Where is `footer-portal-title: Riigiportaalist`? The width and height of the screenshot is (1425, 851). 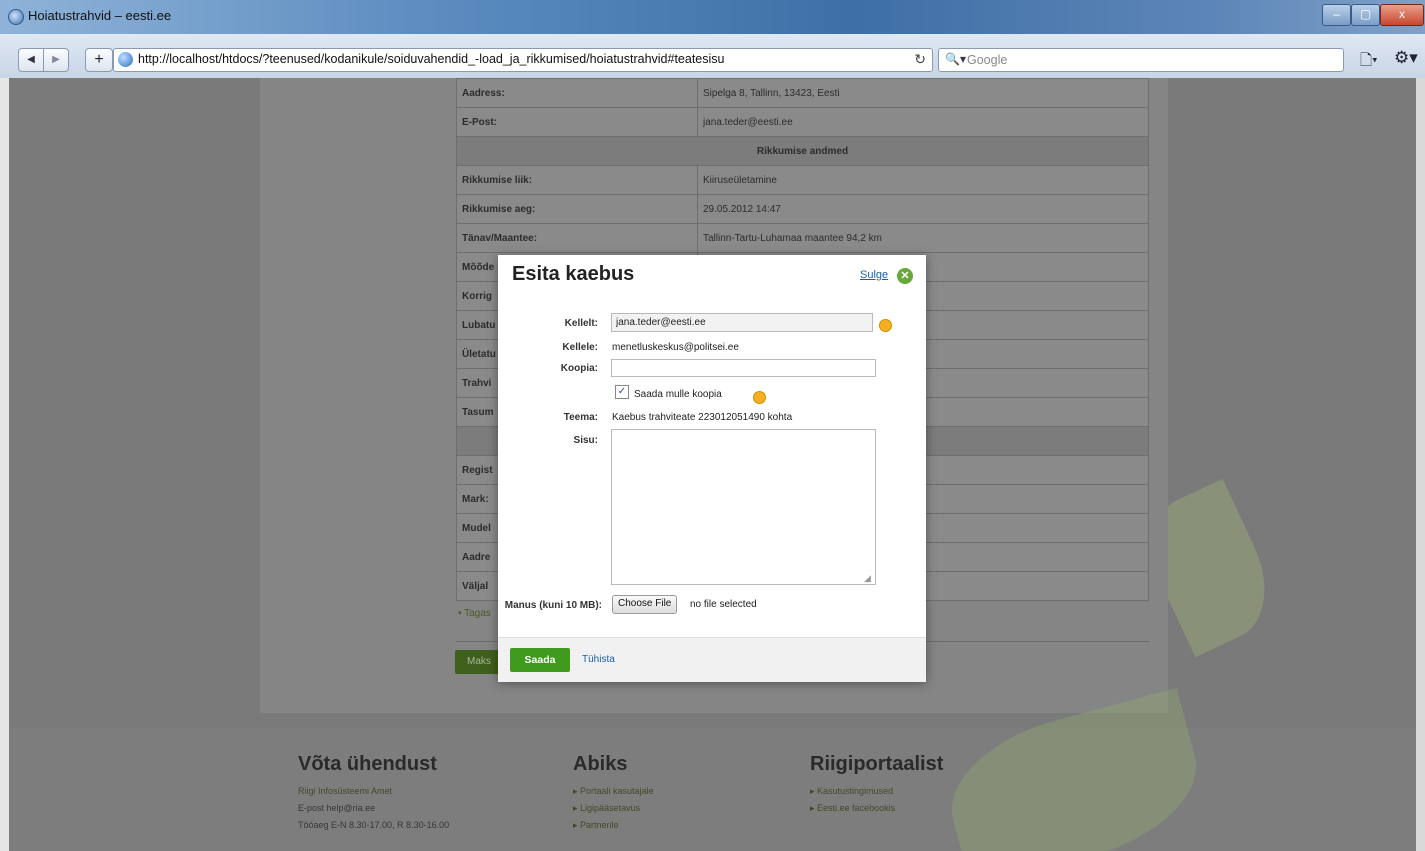
footer-portal-title: Riigiportaalist is located at coordinates (877, 764).